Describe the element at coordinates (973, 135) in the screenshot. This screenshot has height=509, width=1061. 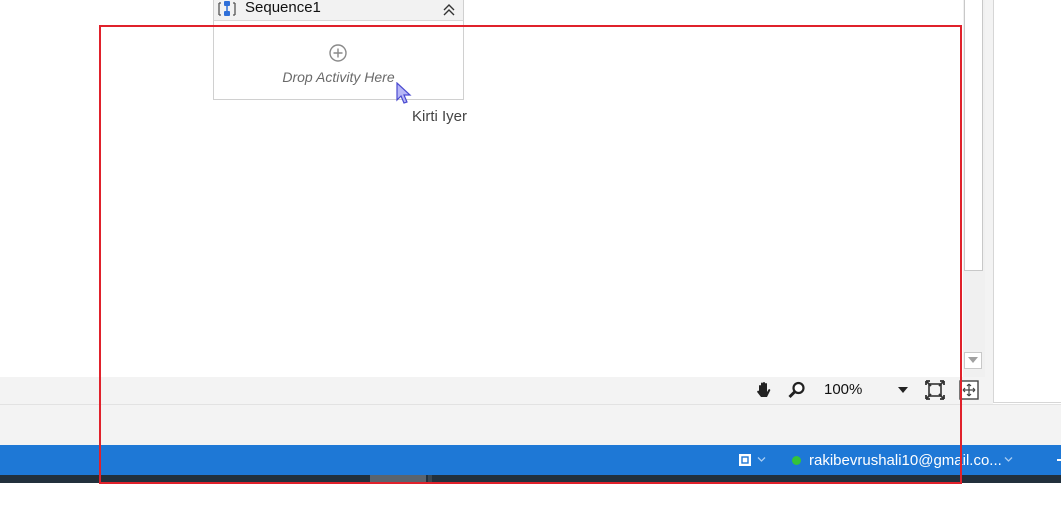
I see `vertical-scrollbar-thumb` at that location.